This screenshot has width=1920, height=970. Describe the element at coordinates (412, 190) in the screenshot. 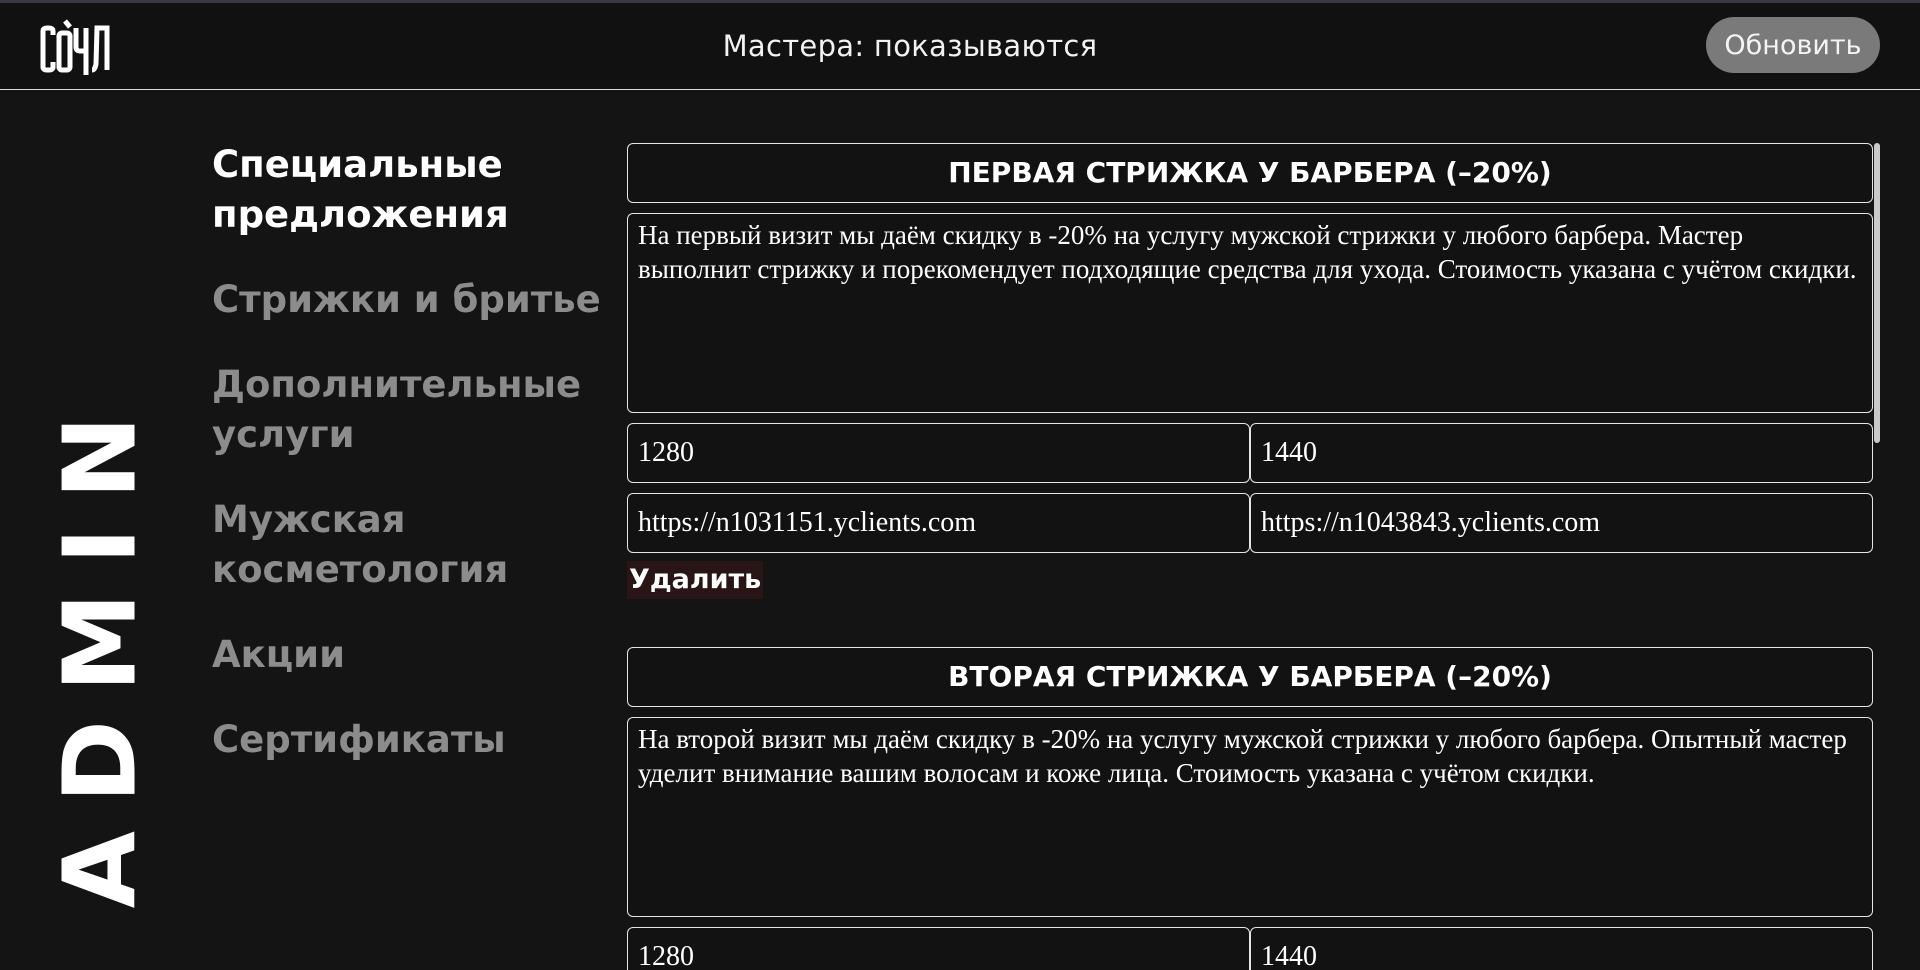

I see `nav-item-special-offers: Специальные предложения` at that location.